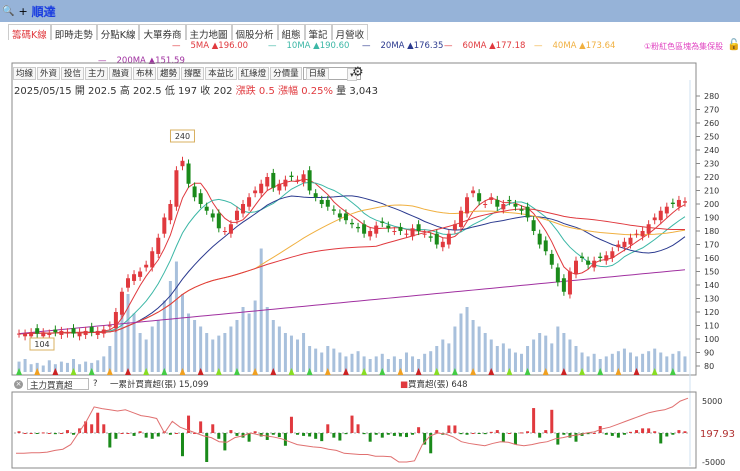 The width and height of the screenshot is (740, 471). What do you see at coordinates (711, 137) in the screenshot?
I see `price-tick-label: 250` at bounding box center [711, 137].